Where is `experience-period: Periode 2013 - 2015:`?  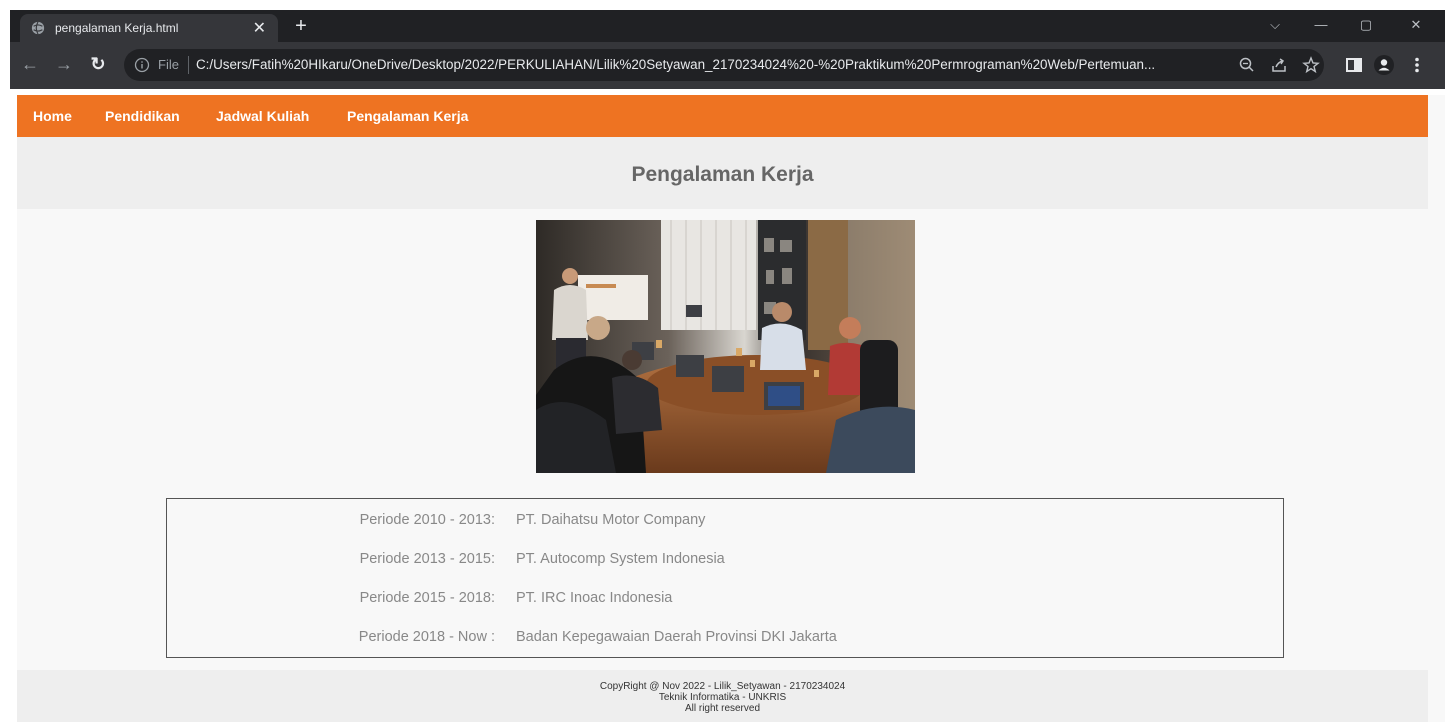 experience-period: Periode 2013 - 2015: is located at coordinates (427, 559).